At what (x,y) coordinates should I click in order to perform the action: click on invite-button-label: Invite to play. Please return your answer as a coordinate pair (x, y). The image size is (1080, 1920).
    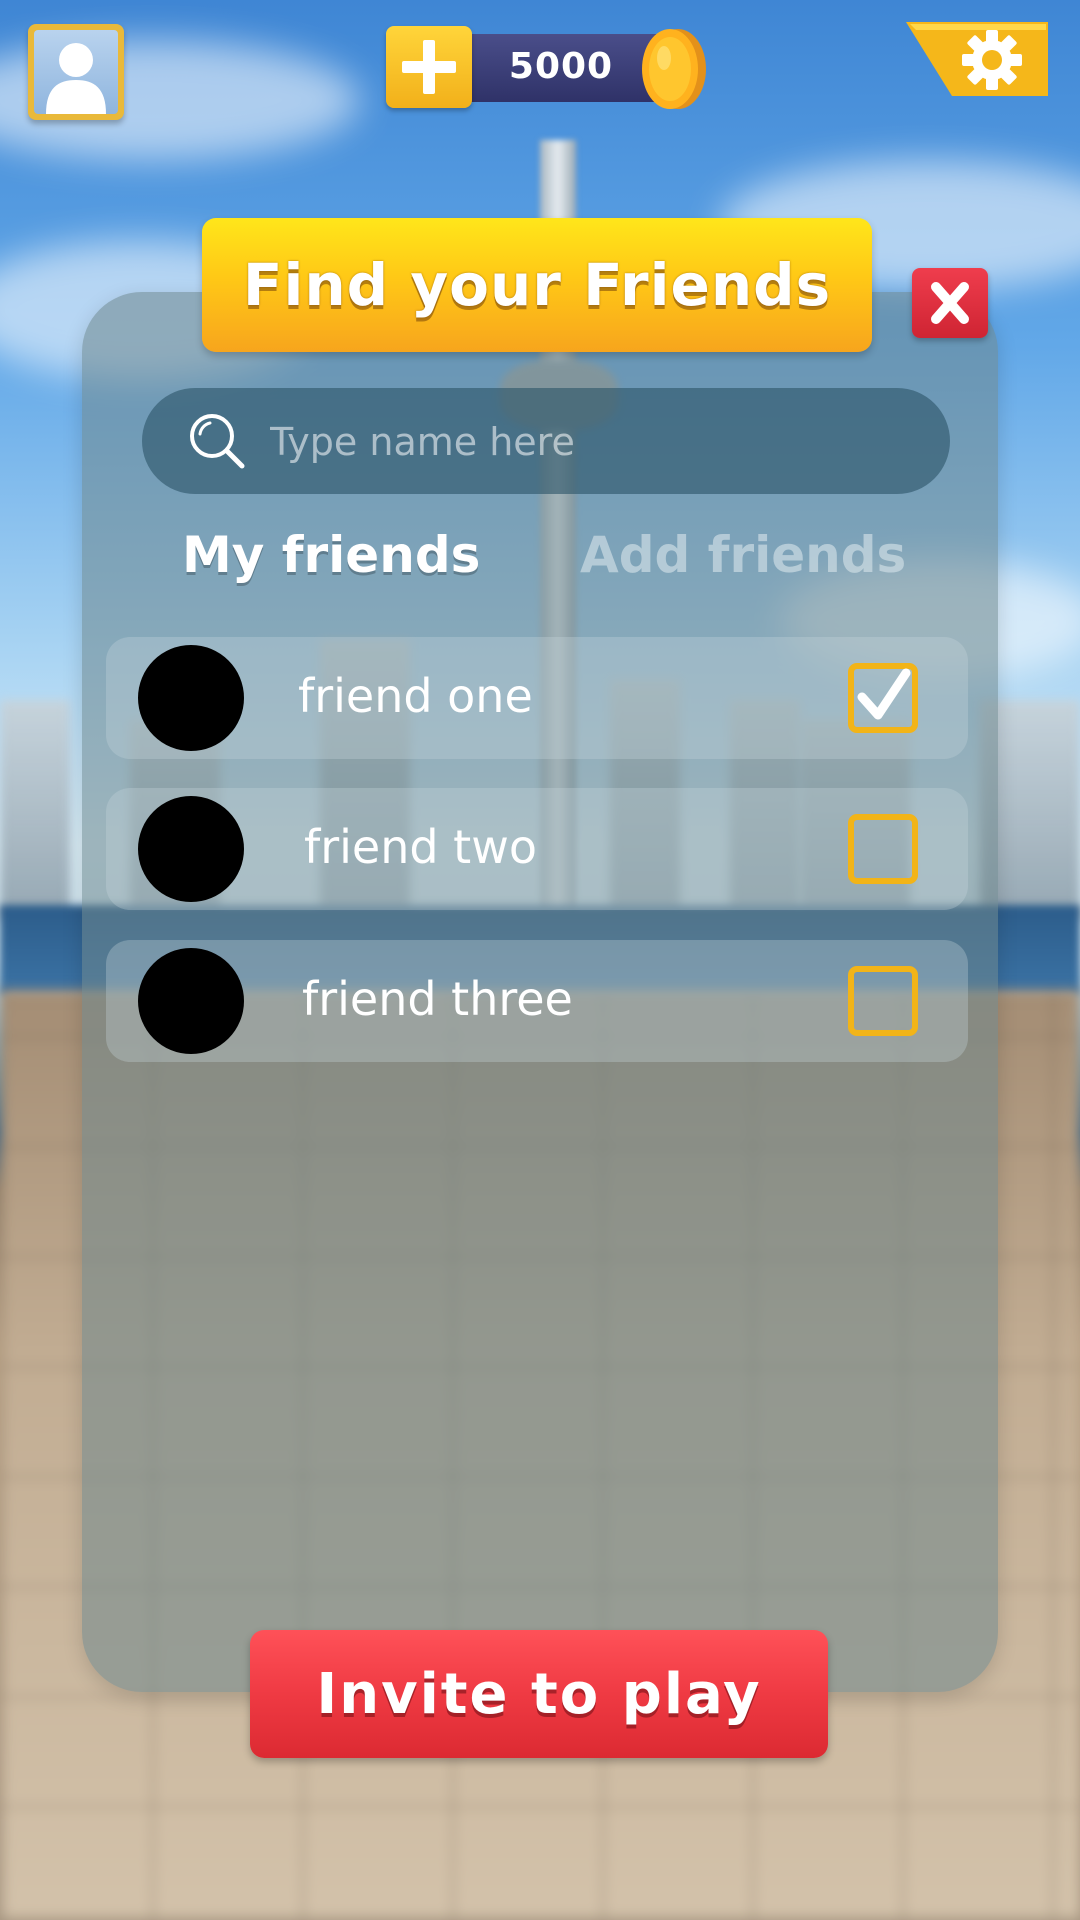
    Looking at the image, I should click on (539, 1694).